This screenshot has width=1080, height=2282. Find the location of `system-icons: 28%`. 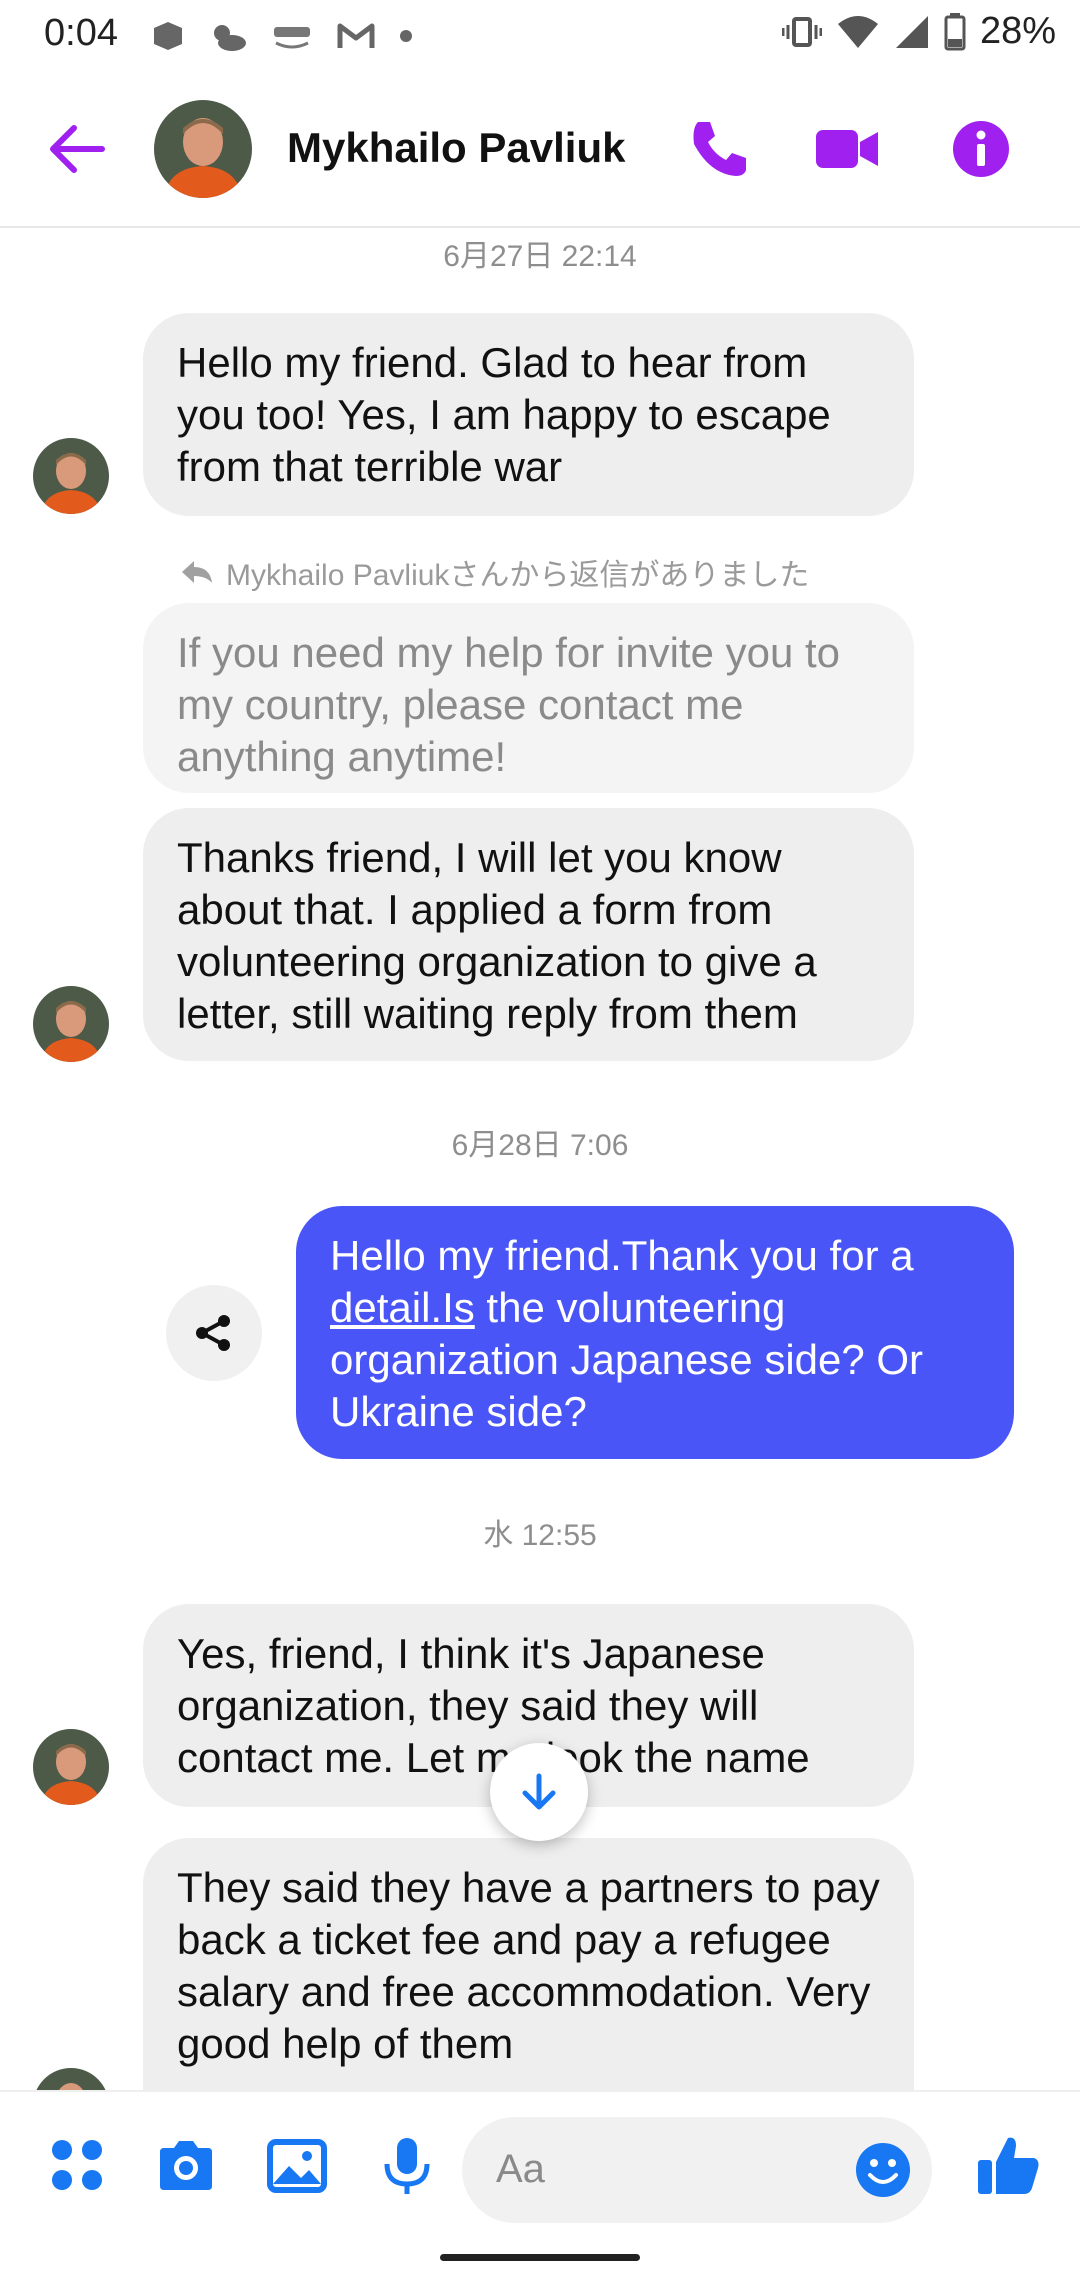

system-icons: 28% is located at coordinates (918, 31).